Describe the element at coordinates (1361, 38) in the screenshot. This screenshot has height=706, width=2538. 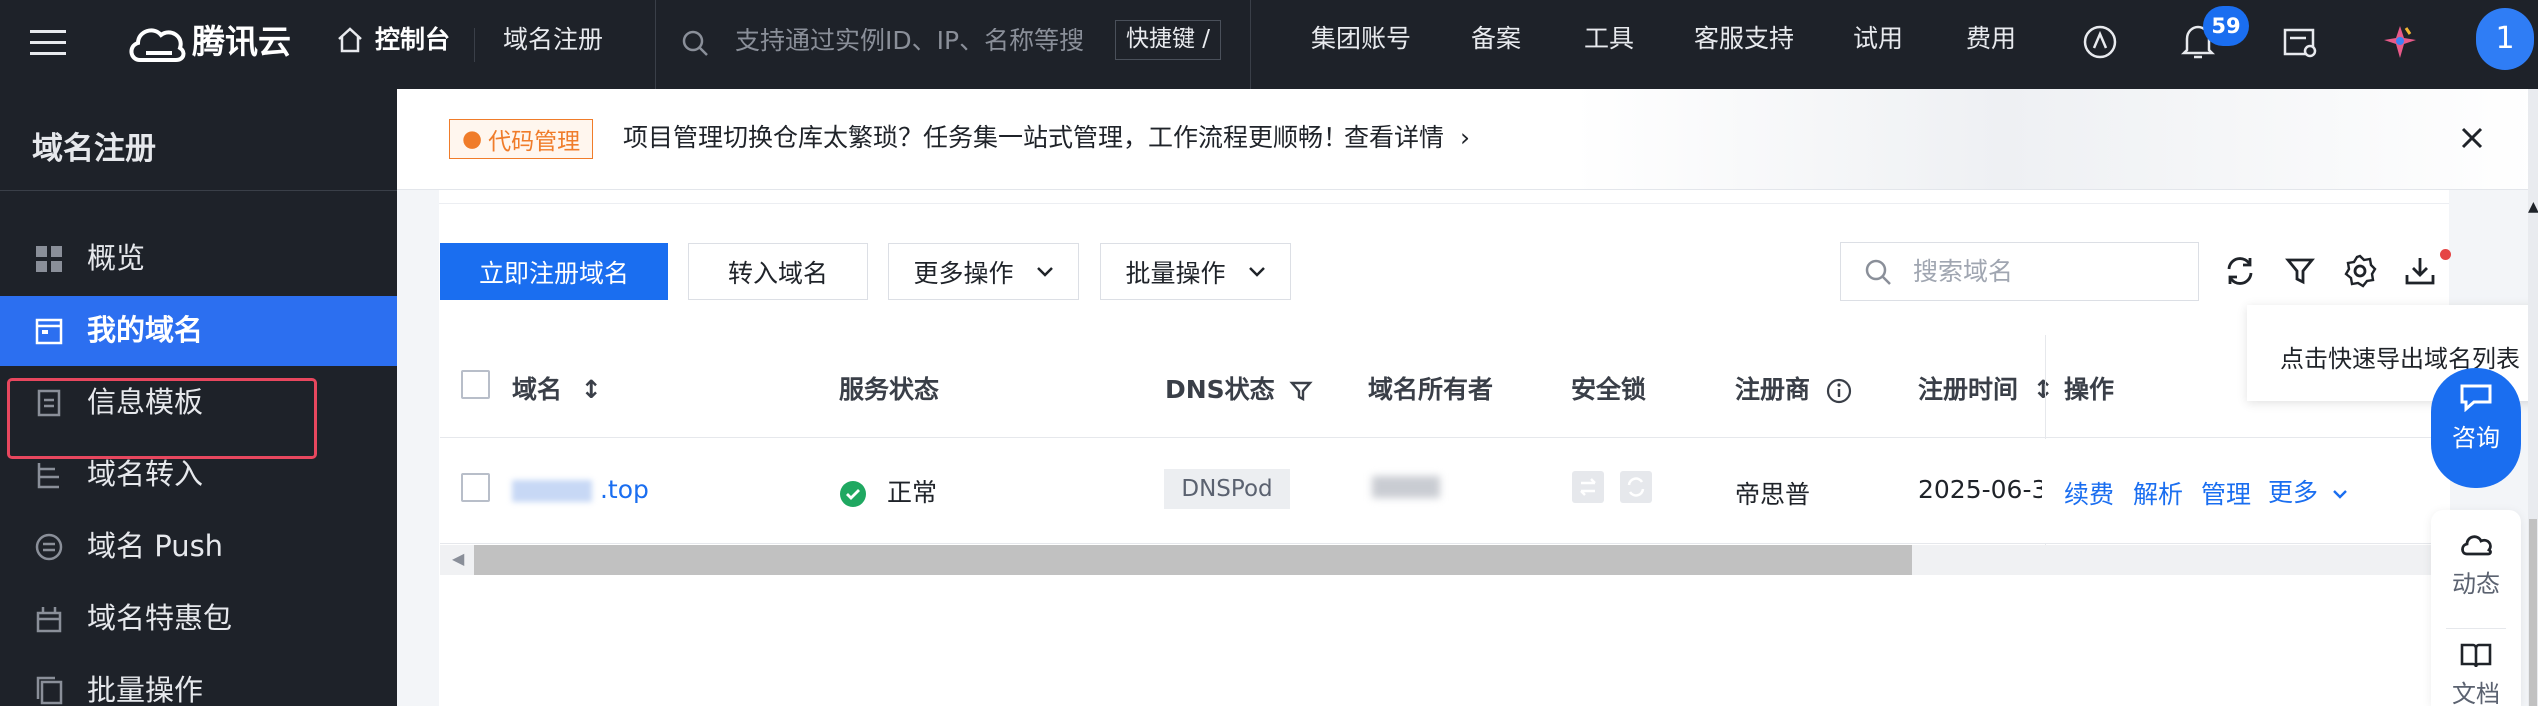
I see `nav-link-group-account: 集团账号` at that location.